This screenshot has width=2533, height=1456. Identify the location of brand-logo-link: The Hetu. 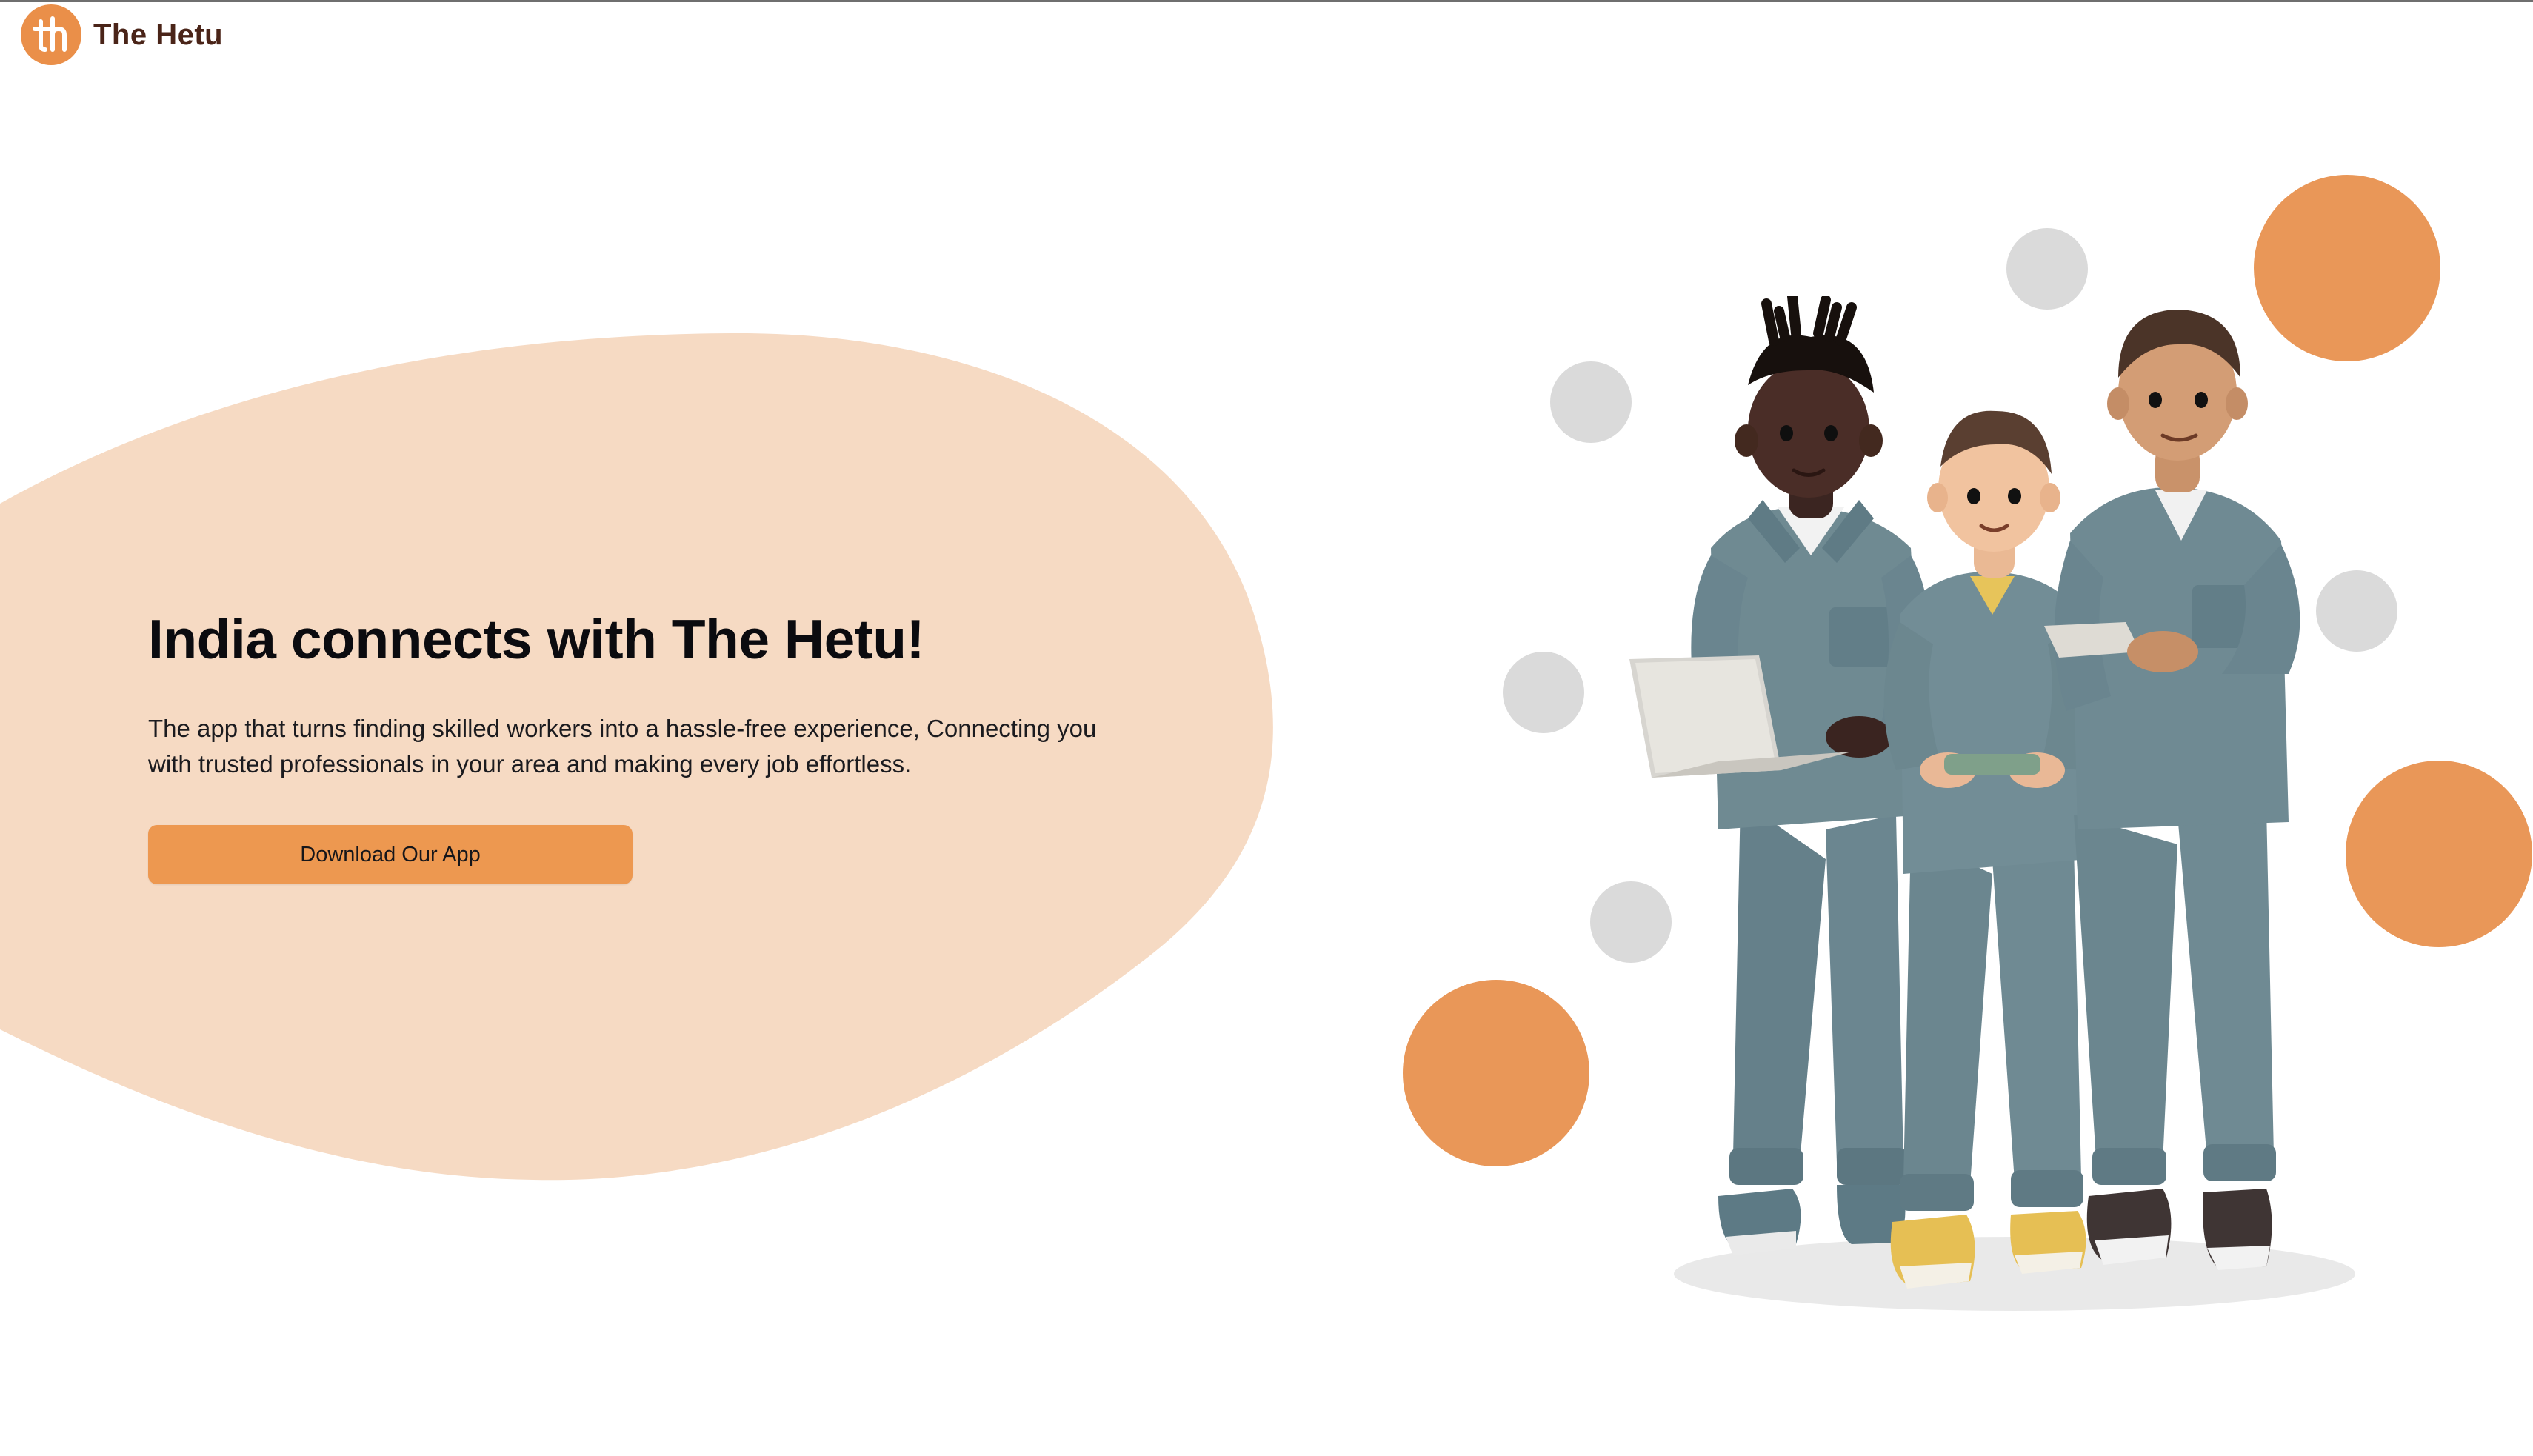
(122, 34).